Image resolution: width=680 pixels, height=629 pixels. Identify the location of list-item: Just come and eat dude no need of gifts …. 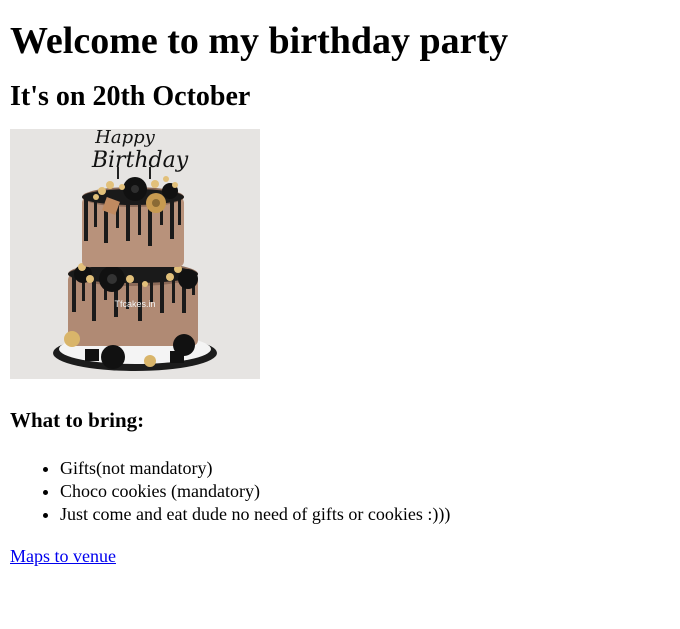
(365, 514).